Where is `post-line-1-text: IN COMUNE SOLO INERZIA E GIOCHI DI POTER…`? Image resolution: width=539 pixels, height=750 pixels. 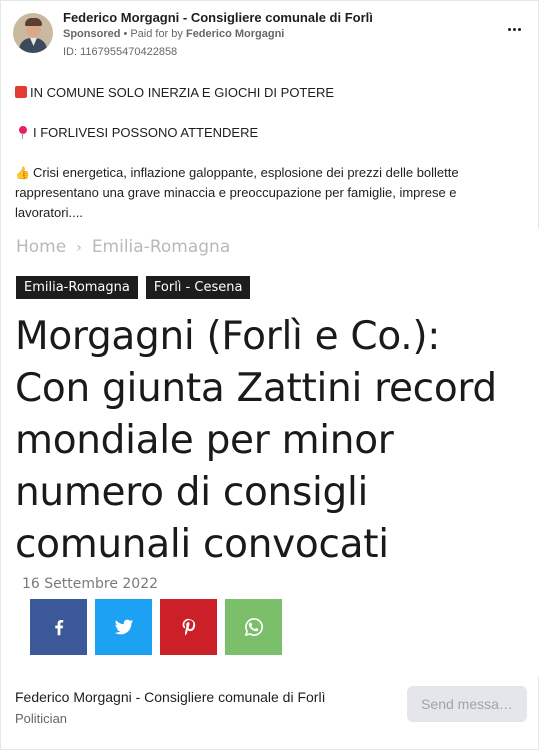 post-line-1-text: IN COMUNE SOLO INERZIA E GIOCHI DI POTER… is located at coordinates (182, 92).